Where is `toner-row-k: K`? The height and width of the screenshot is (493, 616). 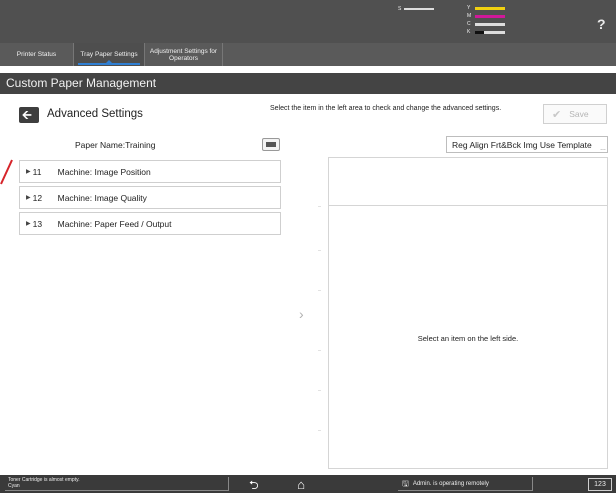
toner-row-k: K is located at coordinates (487, 32).